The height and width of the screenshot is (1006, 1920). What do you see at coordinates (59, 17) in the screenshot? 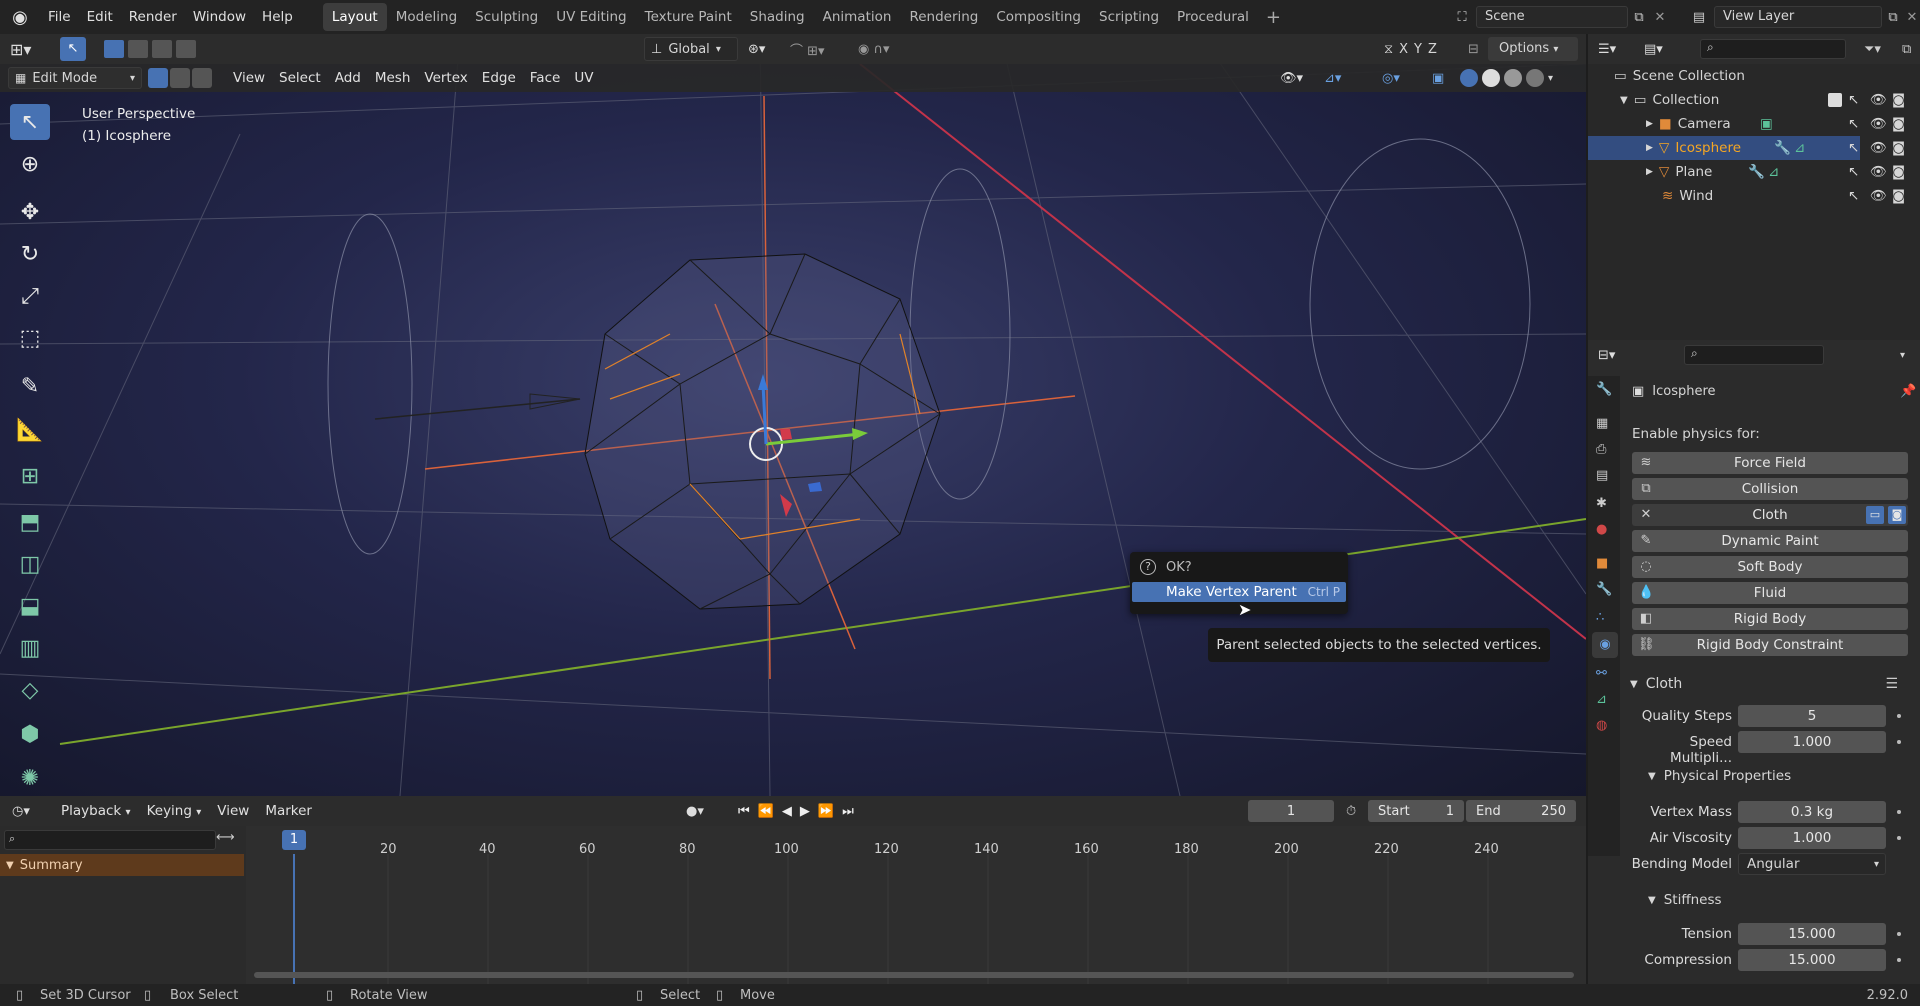
I see `menu-file: File` at bounding box center [59, 17].